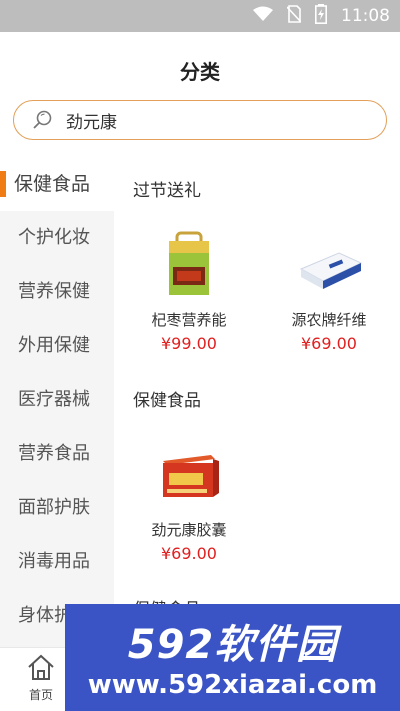  What do you see at coordinates (57, 562) in the screenshot?
I see `sidebar-item-disinfection: 消毒用品` at bounding box center [57, 562].